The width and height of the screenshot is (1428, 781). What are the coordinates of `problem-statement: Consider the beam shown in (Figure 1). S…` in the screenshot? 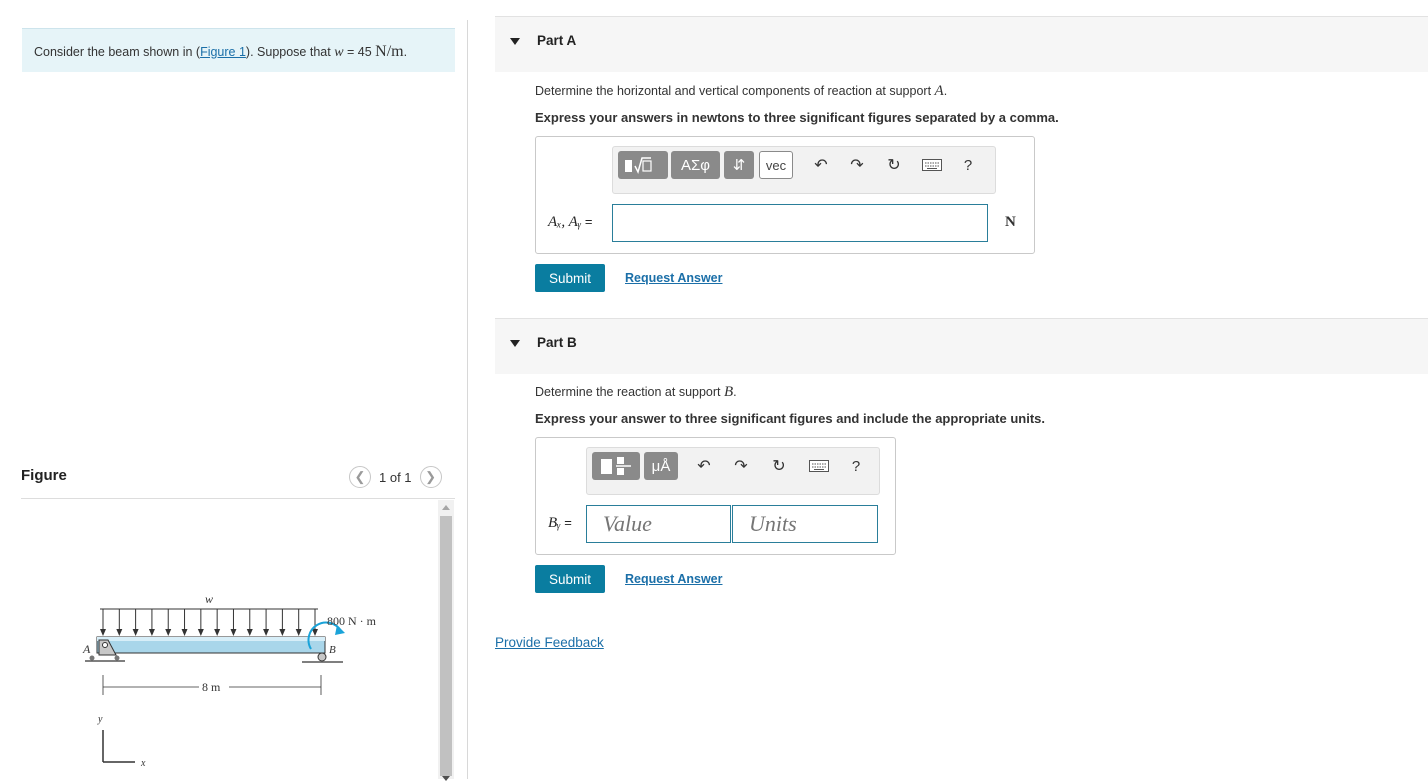 It's located at (238, 50).